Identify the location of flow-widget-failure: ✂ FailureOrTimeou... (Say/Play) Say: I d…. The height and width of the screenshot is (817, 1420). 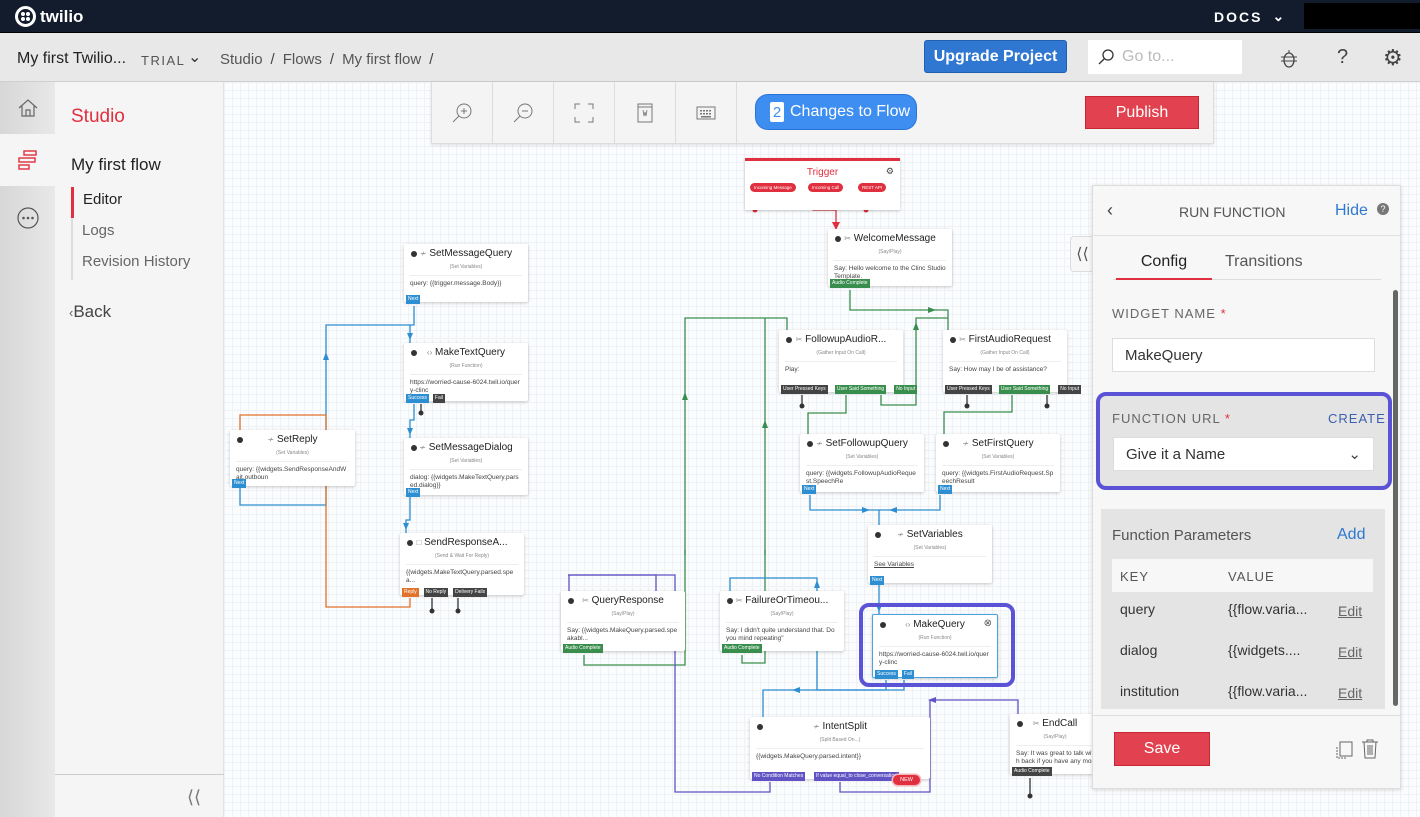
(782, 622).